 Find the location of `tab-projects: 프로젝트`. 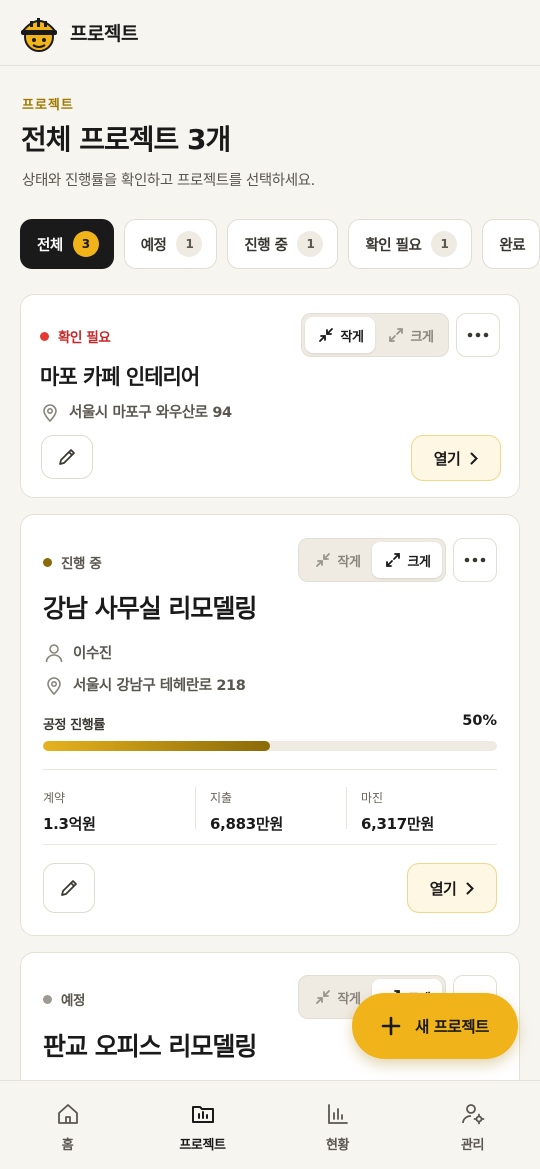

tab-projects: 프로젝트 is located at coordinates (202, 1125).